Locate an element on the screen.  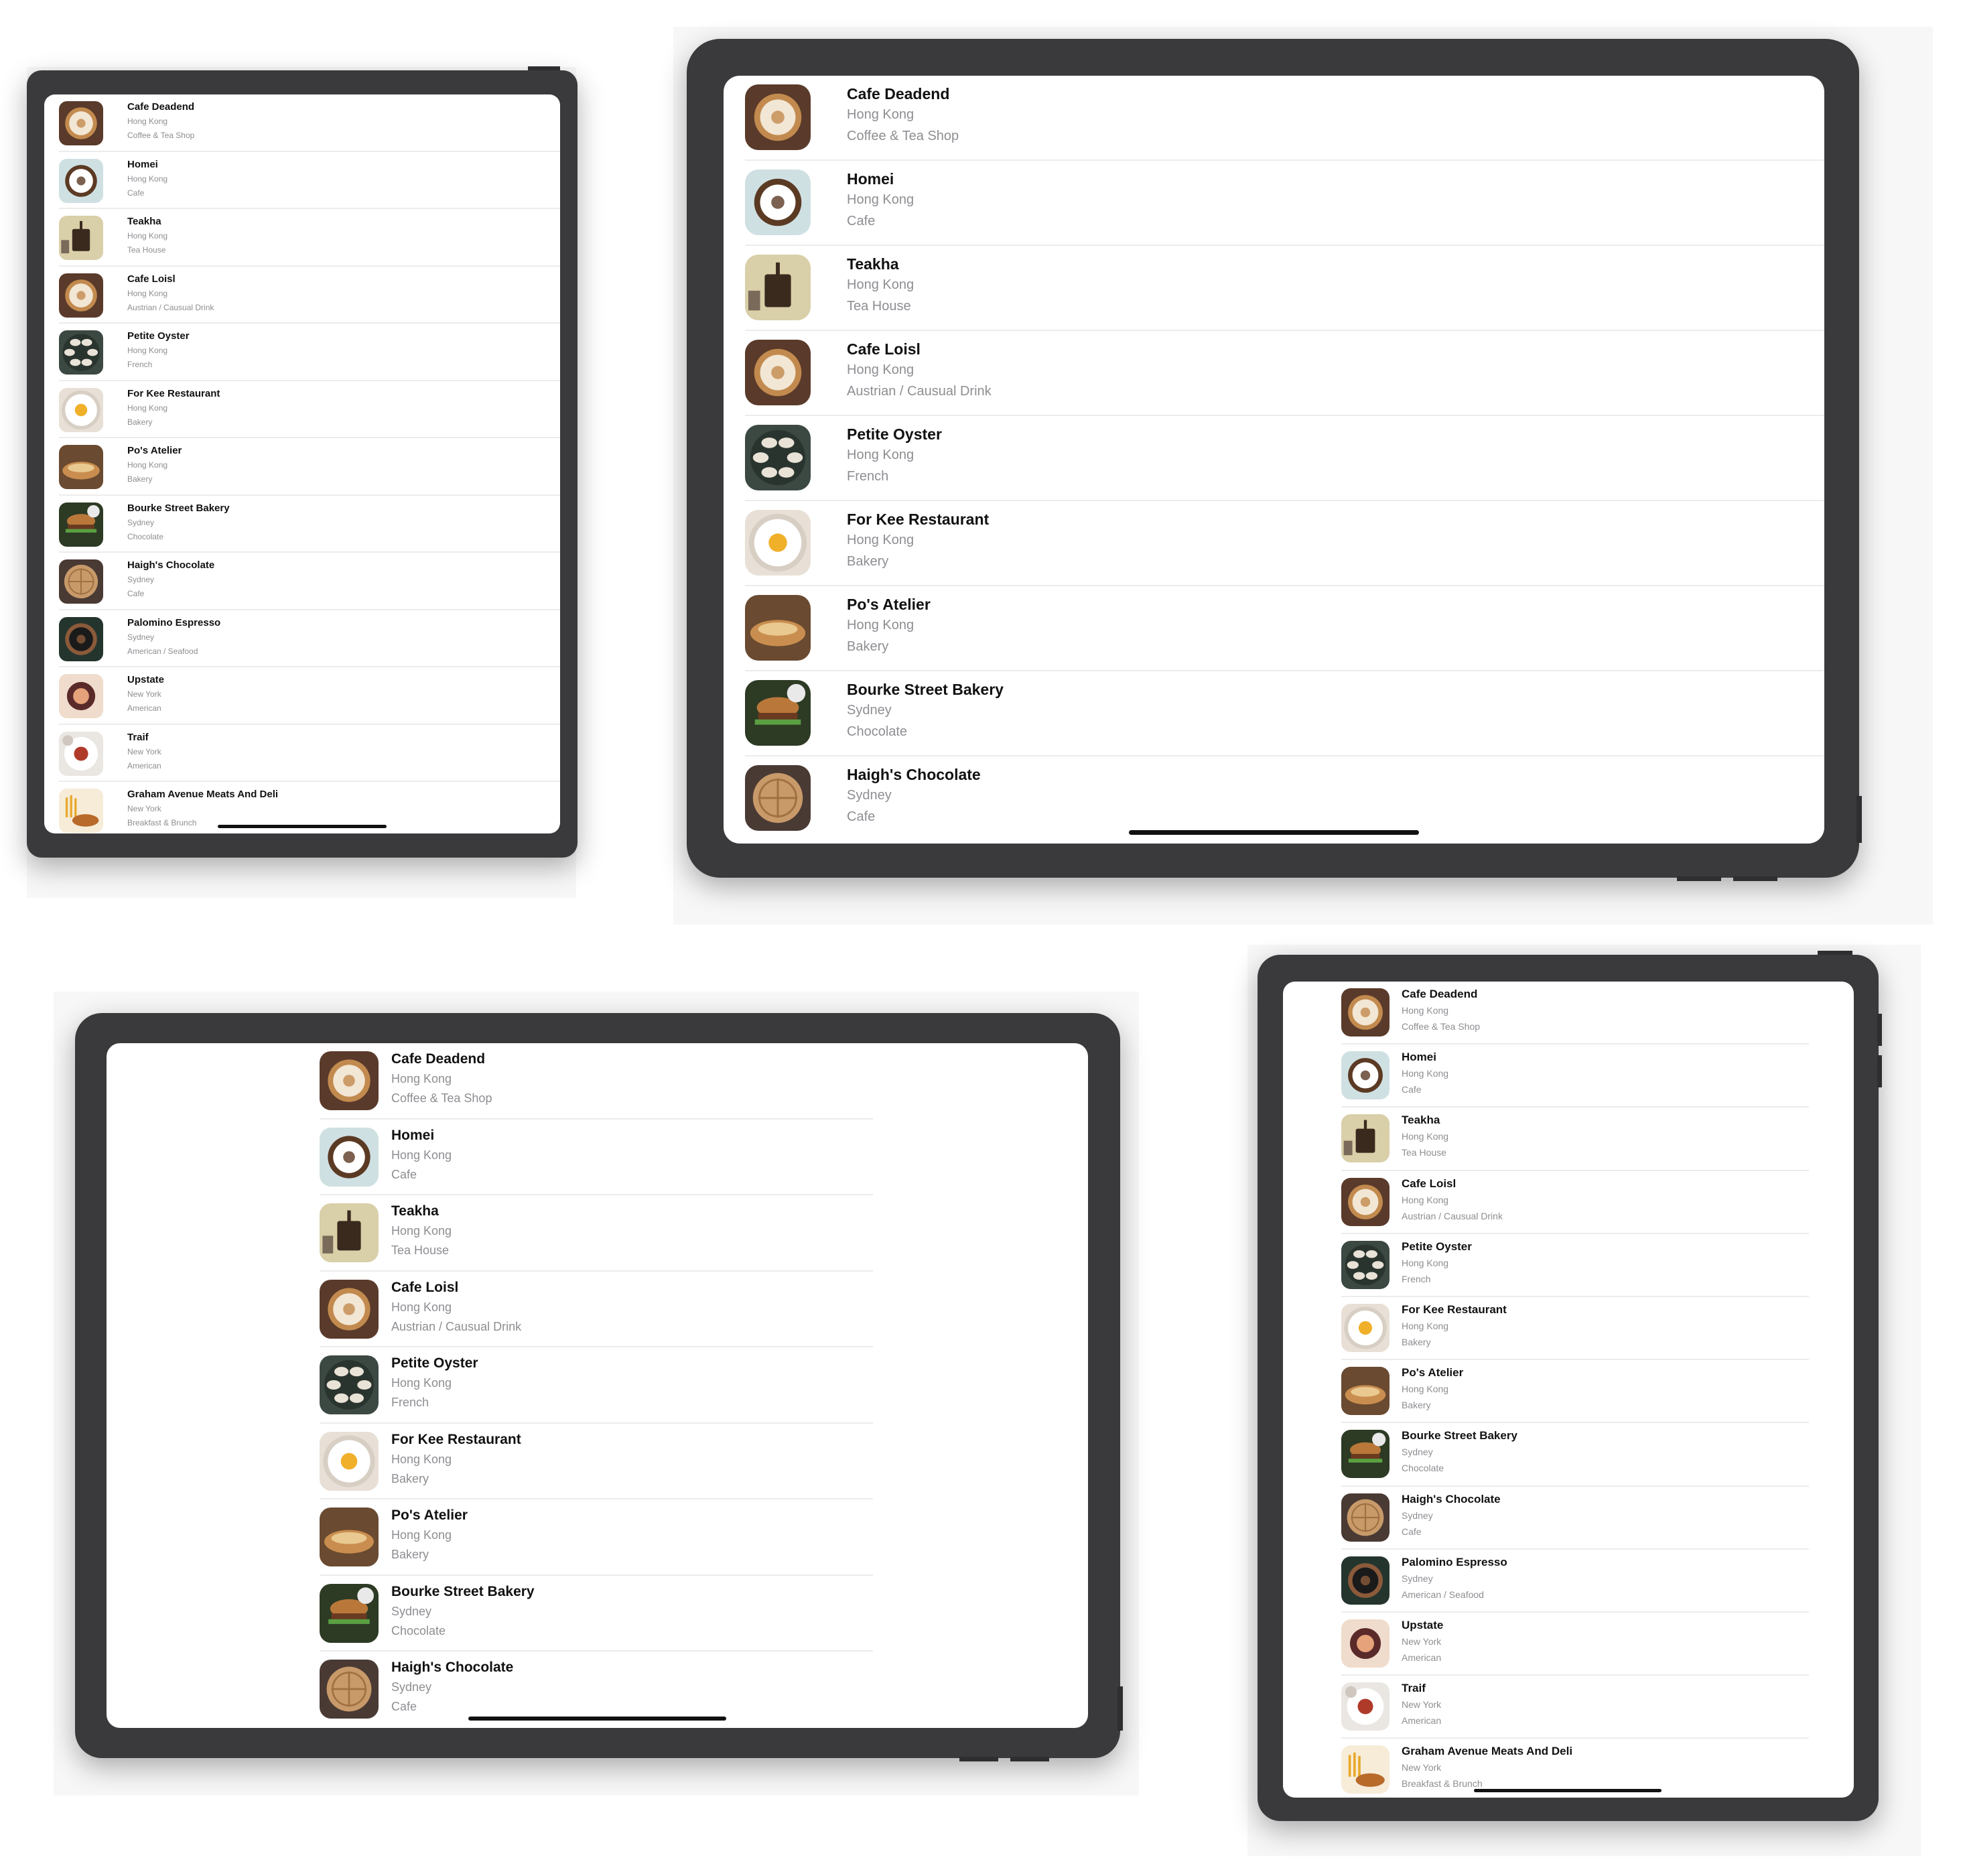
fried-egg-plate-icon is located at coordinates (349, 1461).